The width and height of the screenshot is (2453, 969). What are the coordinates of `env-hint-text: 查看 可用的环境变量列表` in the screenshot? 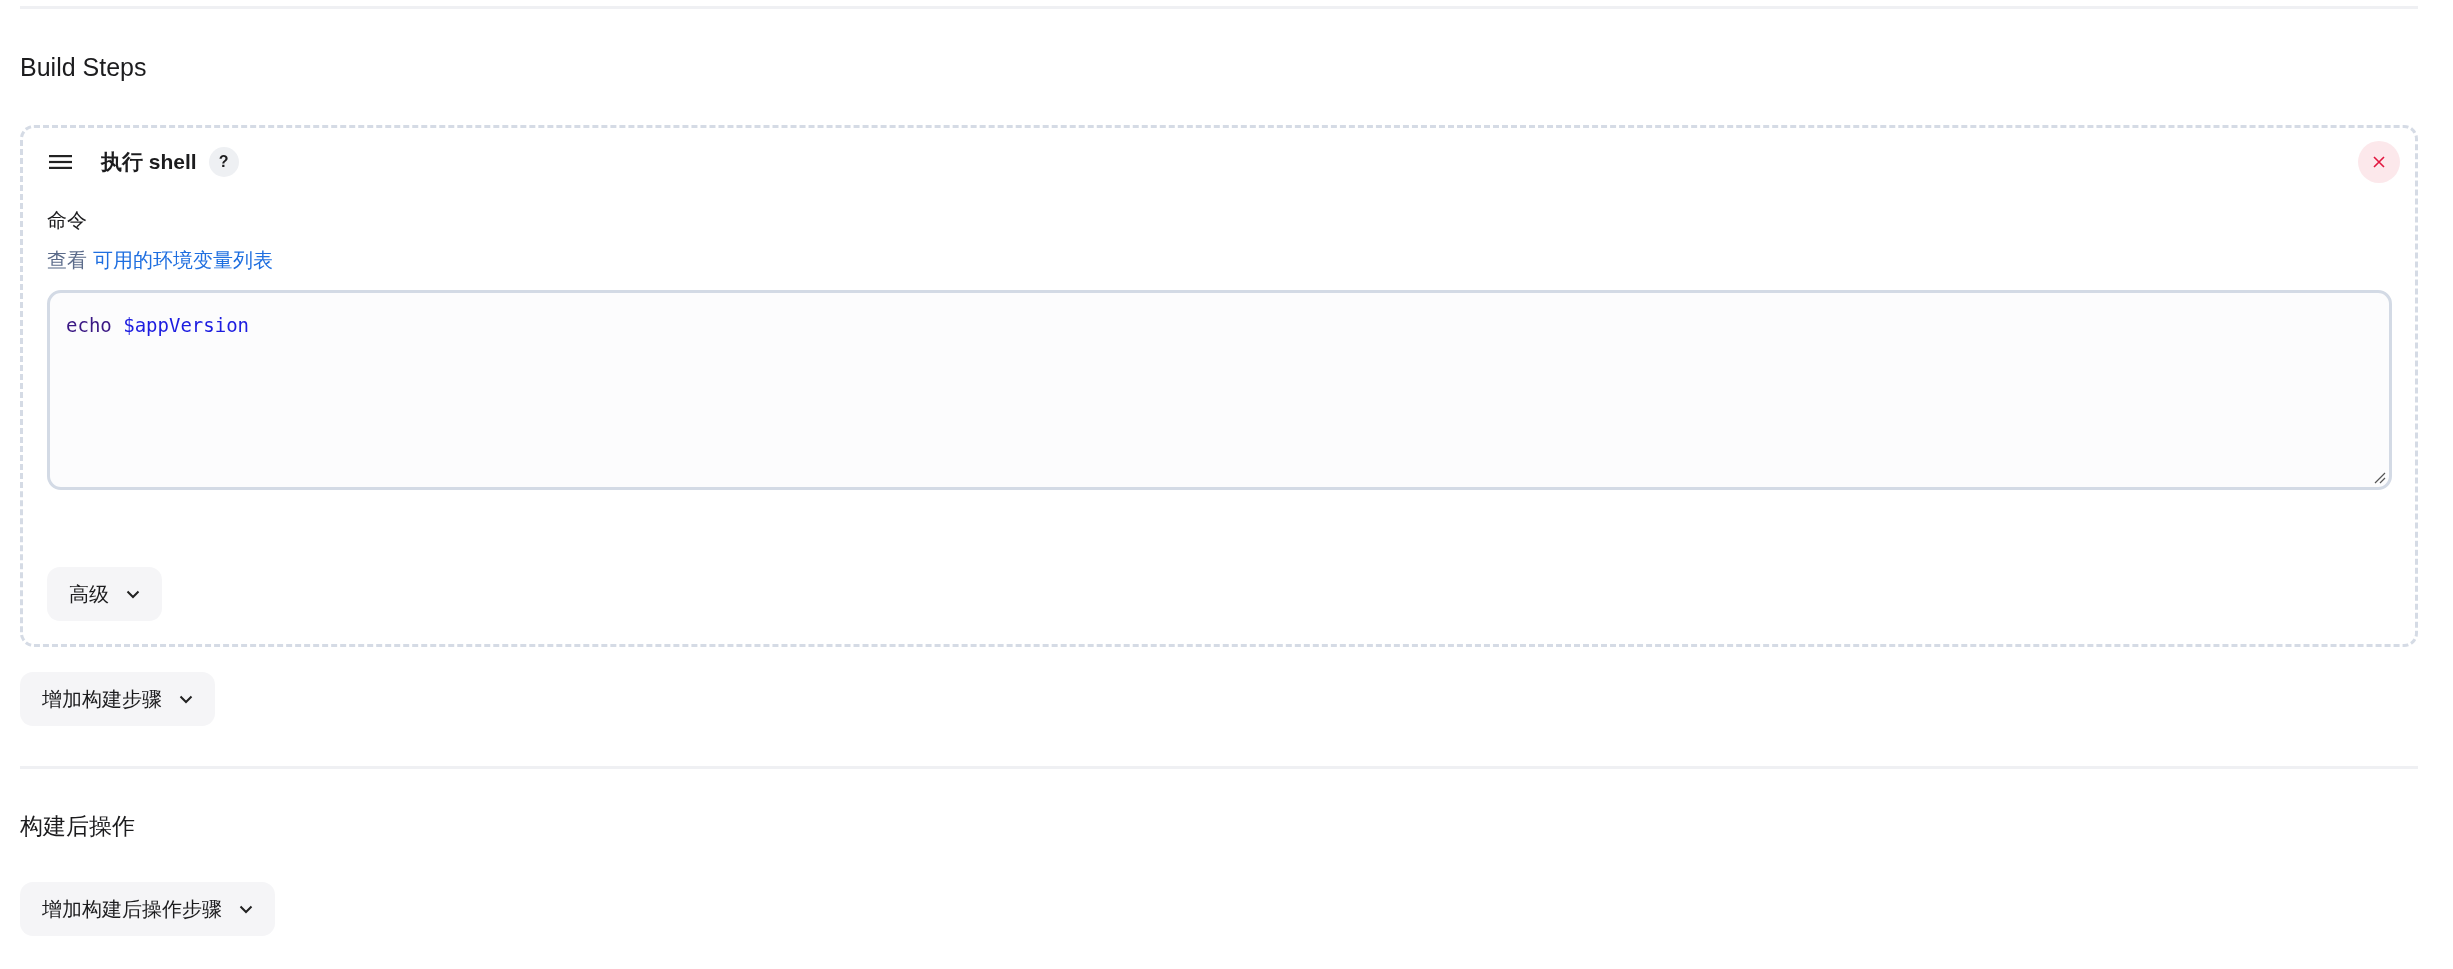 It's located at (160, 260).